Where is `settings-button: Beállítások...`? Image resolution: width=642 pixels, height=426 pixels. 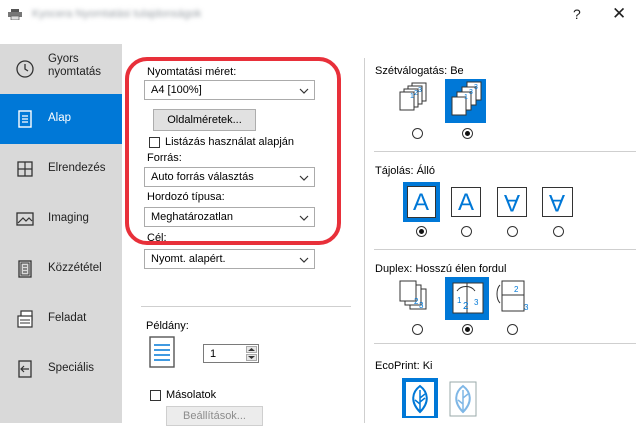 settings-button: Beállítások... is located at coordinates (214, 416).